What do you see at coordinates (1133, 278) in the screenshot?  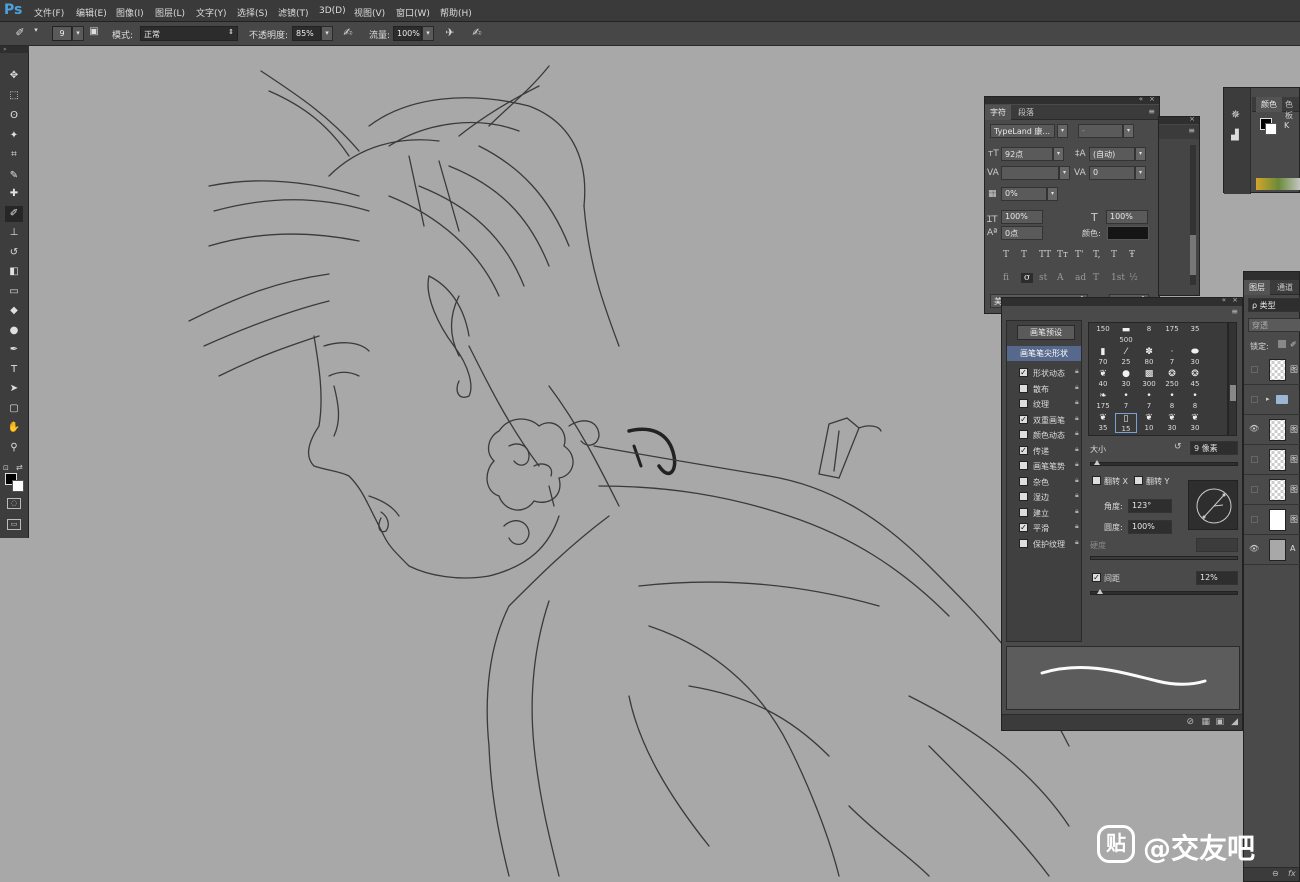 I see `opentype-button: ½` at bounding box center [1133, 278].